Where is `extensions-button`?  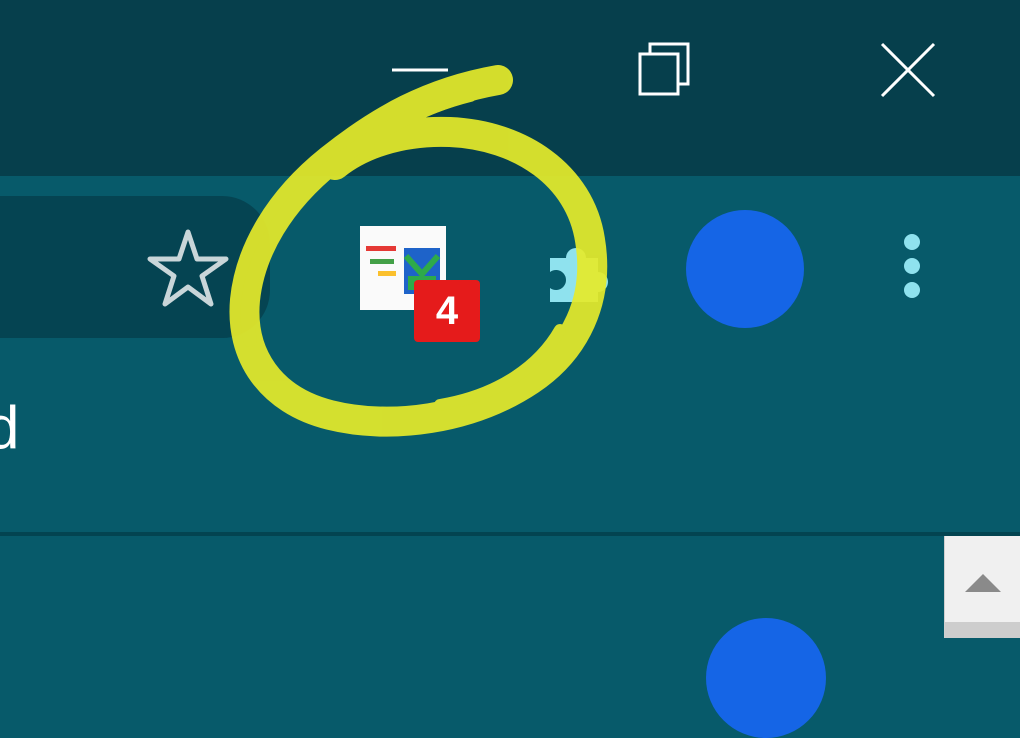
extensions-button is located at coordinates (576, 272).